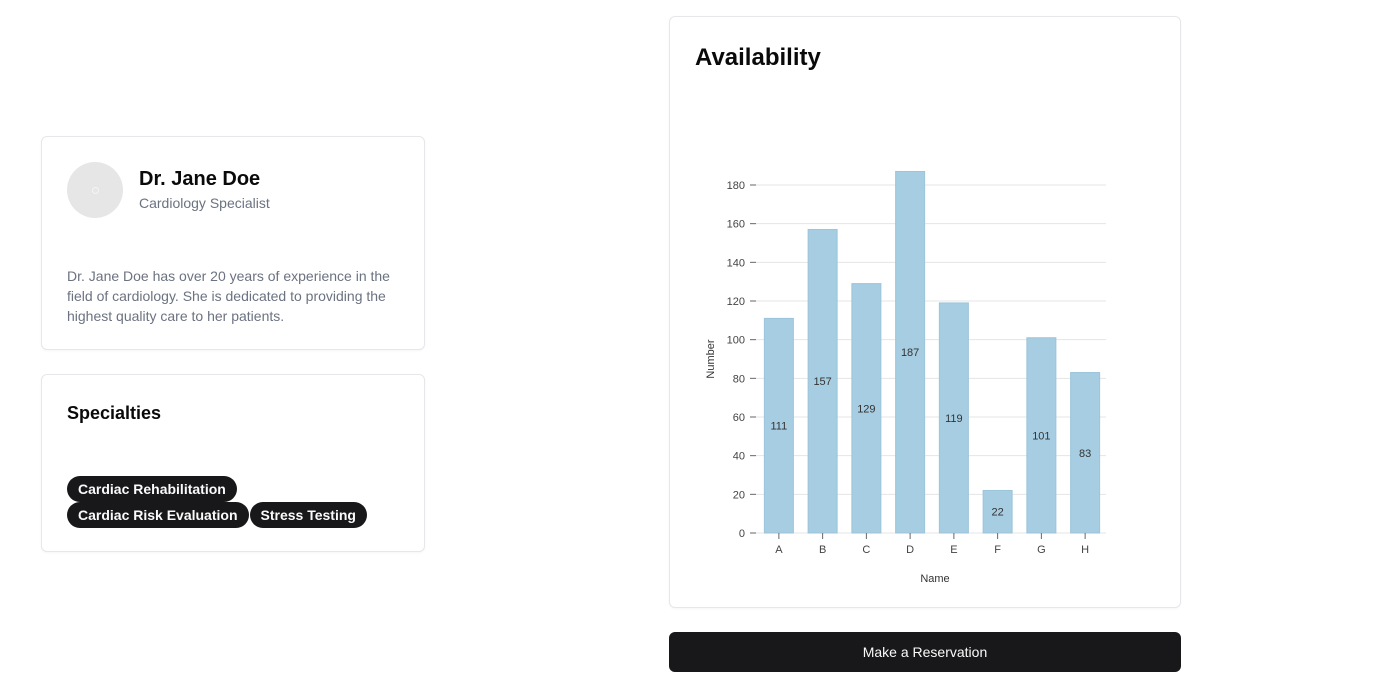 The height and width of the screenshot is (688, 1376). I want to click on specialty-tag: Cardiac Rehabilitation, so click(152, 489).